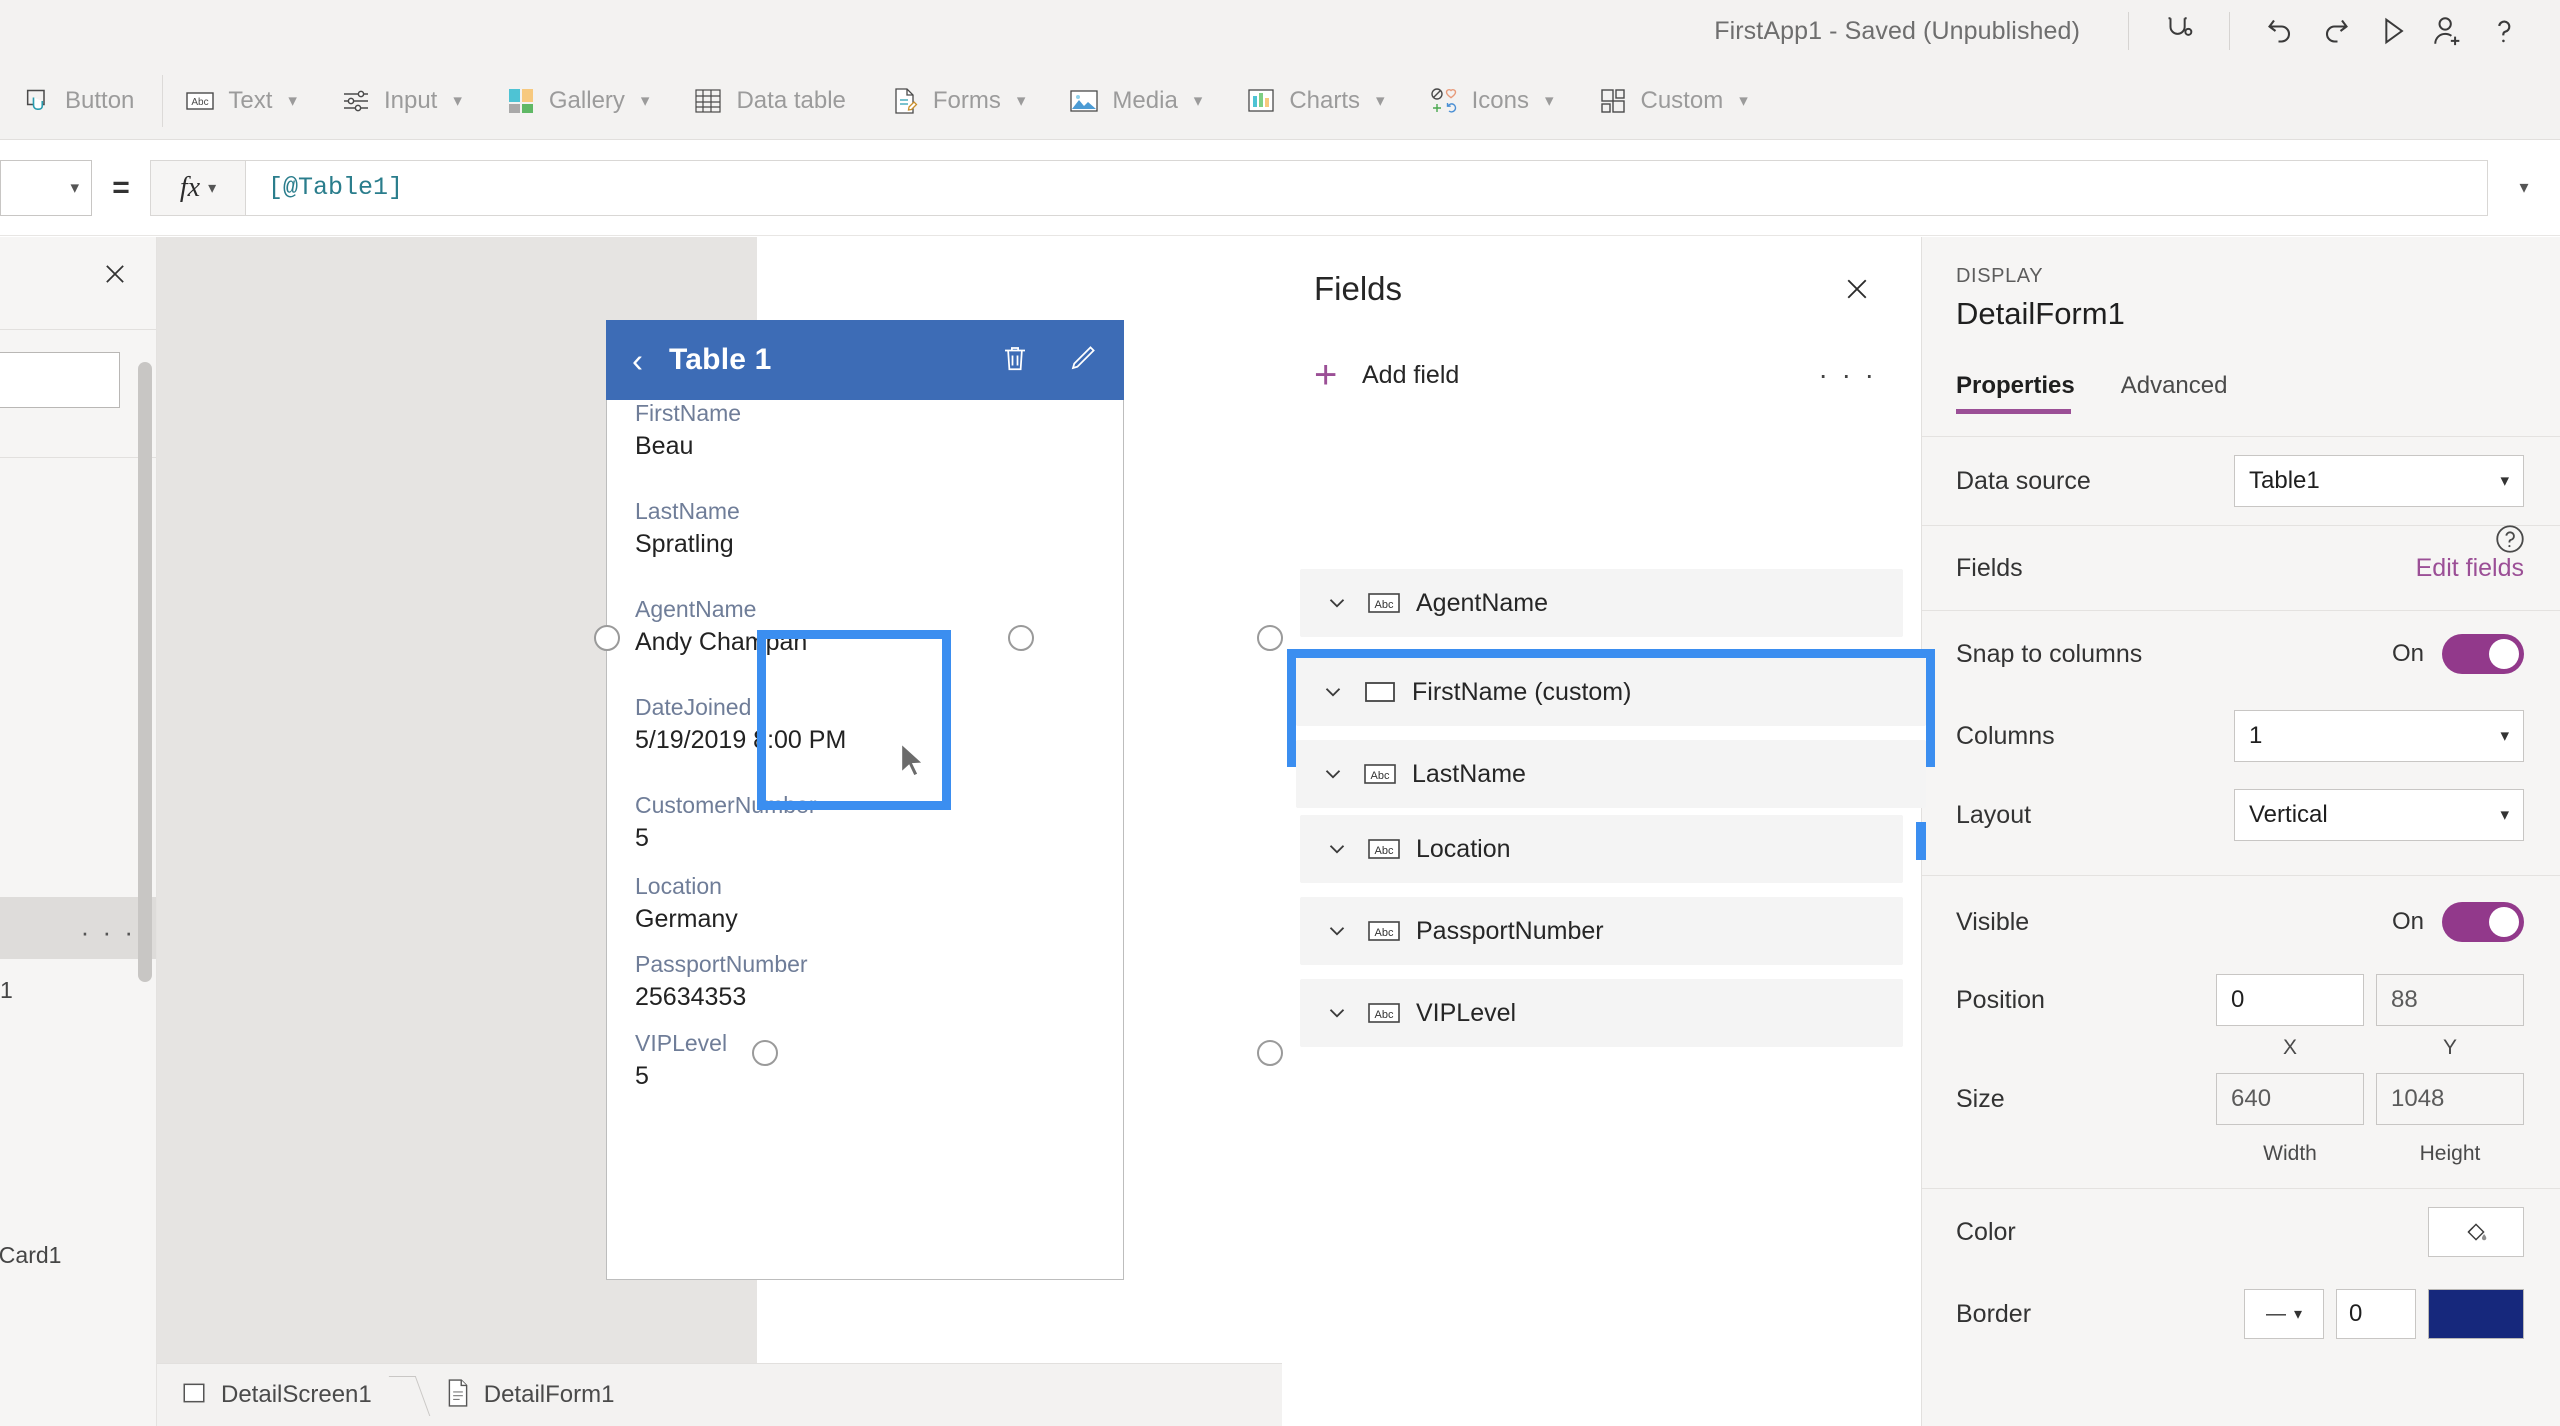 Image resolution: width=2560 pixels, height=1426 pixels. Describe the element at coordinates (688, 413) in the screenshot. I see `form-card-label: FirstName` at that location.